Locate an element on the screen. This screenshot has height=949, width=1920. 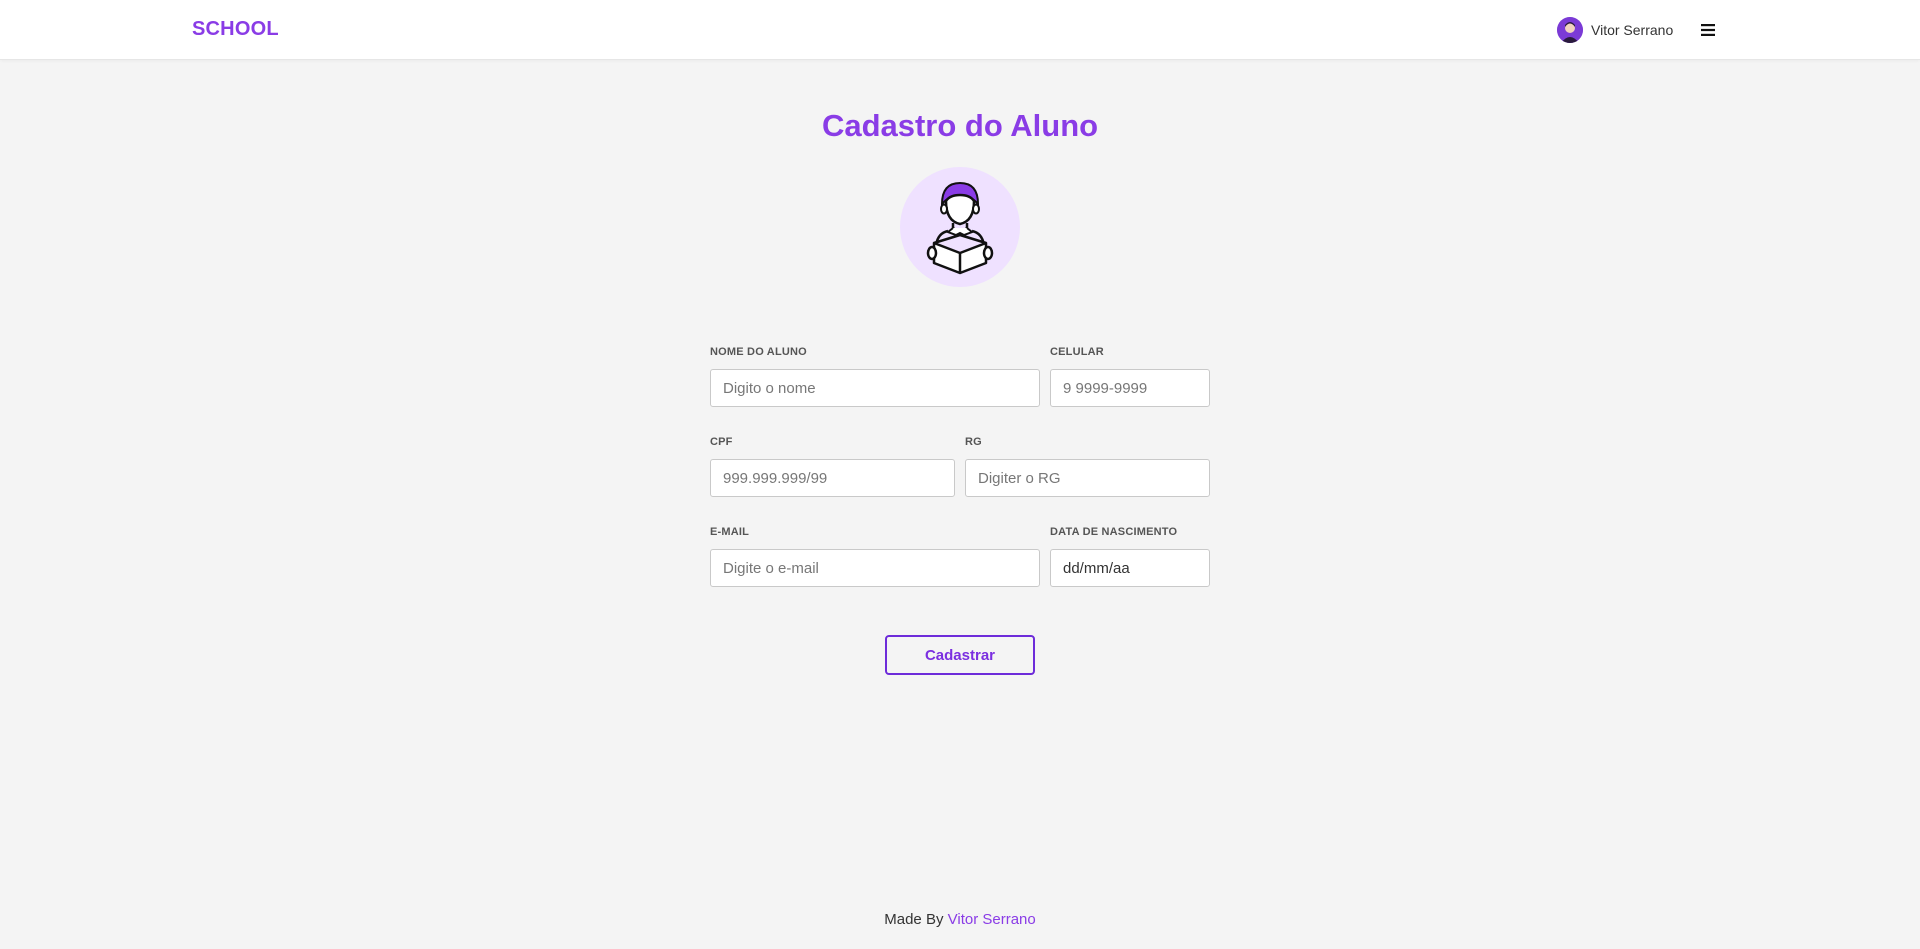
user-menu: Vitor Serrano is located at coordinates (1615, 30).